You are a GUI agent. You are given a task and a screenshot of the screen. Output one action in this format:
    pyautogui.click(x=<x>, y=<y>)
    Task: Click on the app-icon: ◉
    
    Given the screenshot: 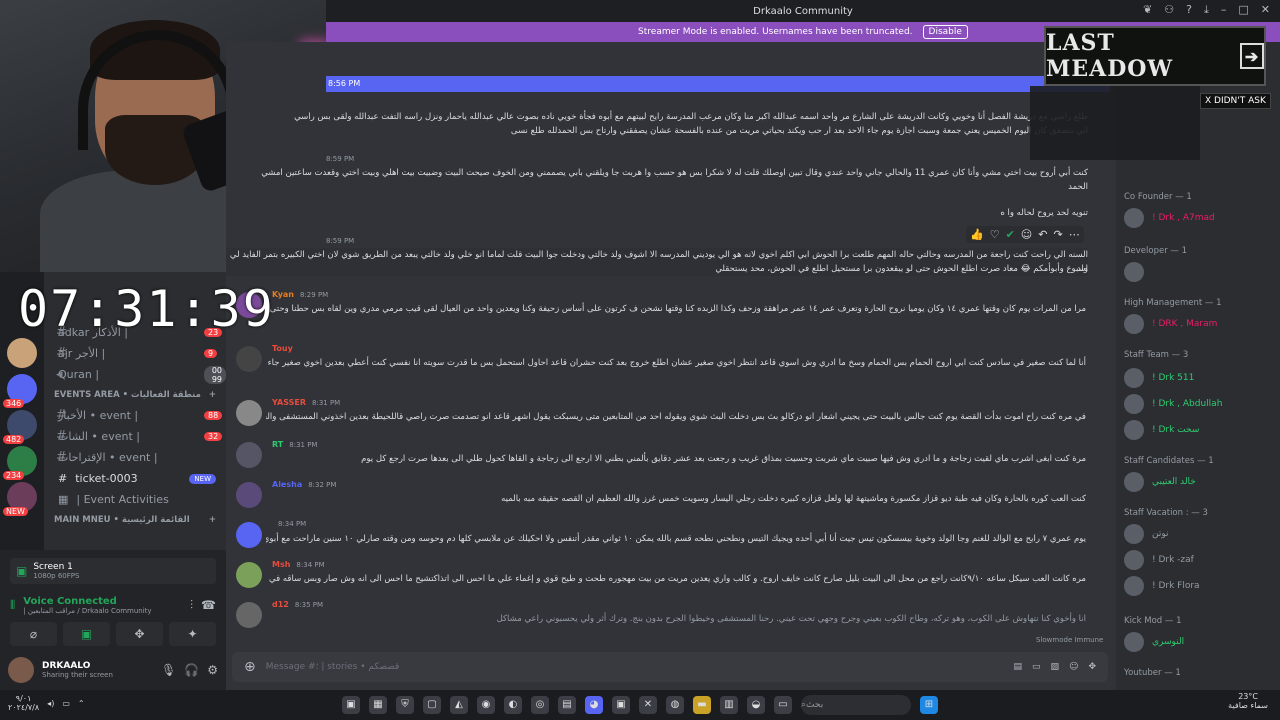 What is the action you would take?
    pyautogui.click(x=486, y=705)
    